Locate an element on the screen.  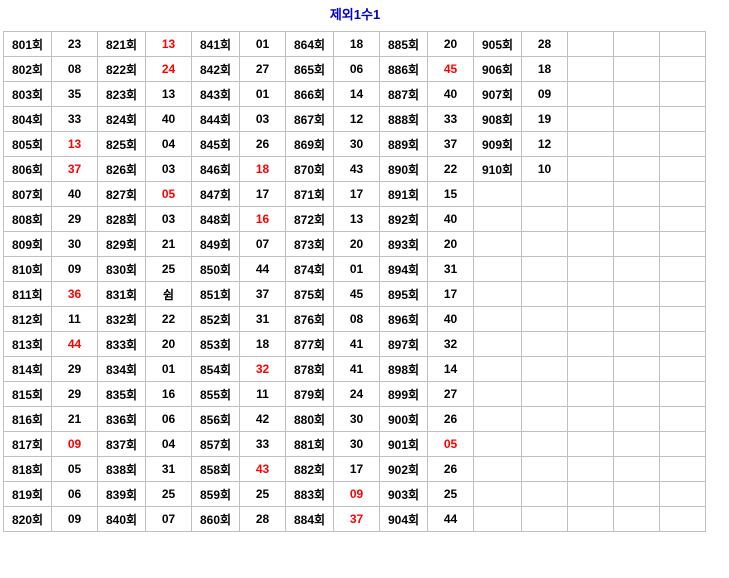
round-label-cell: 887회 is located at coordinates (403, 94).